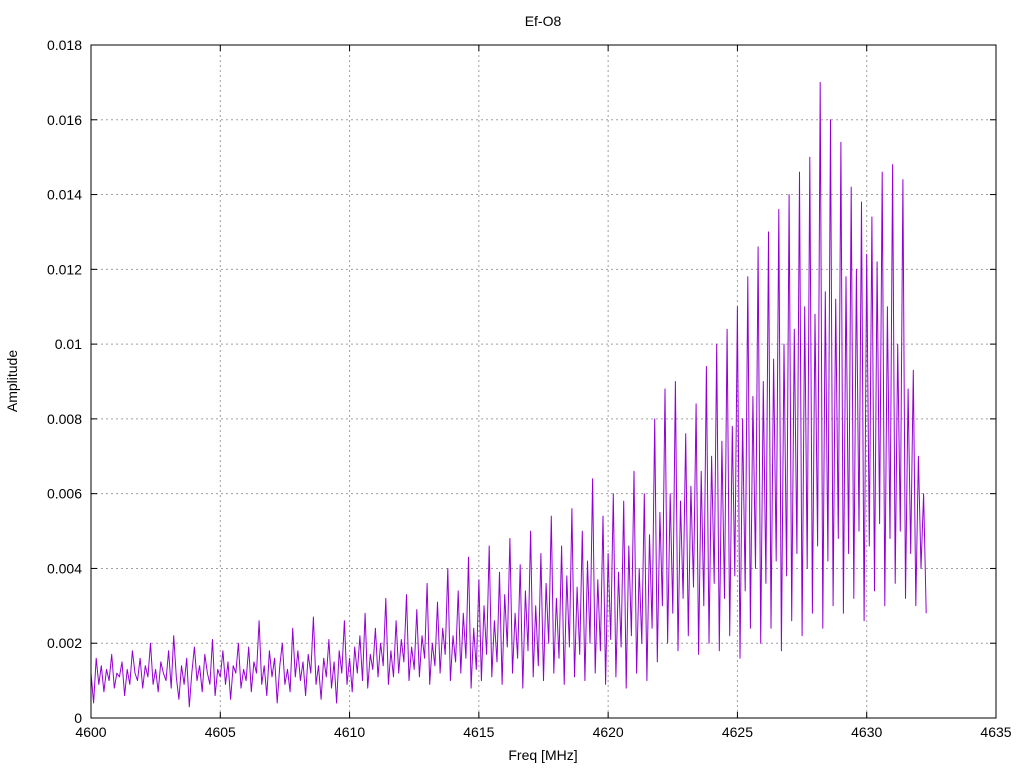  I want to click on y-tick-label: 0.004, so click(64, 568).